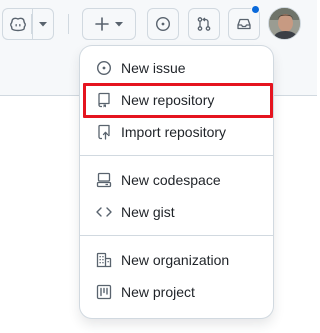  What do you see at coordinates (104, 292) in the screenshot?
I see `project-icon` at bounding box center [104, 292].